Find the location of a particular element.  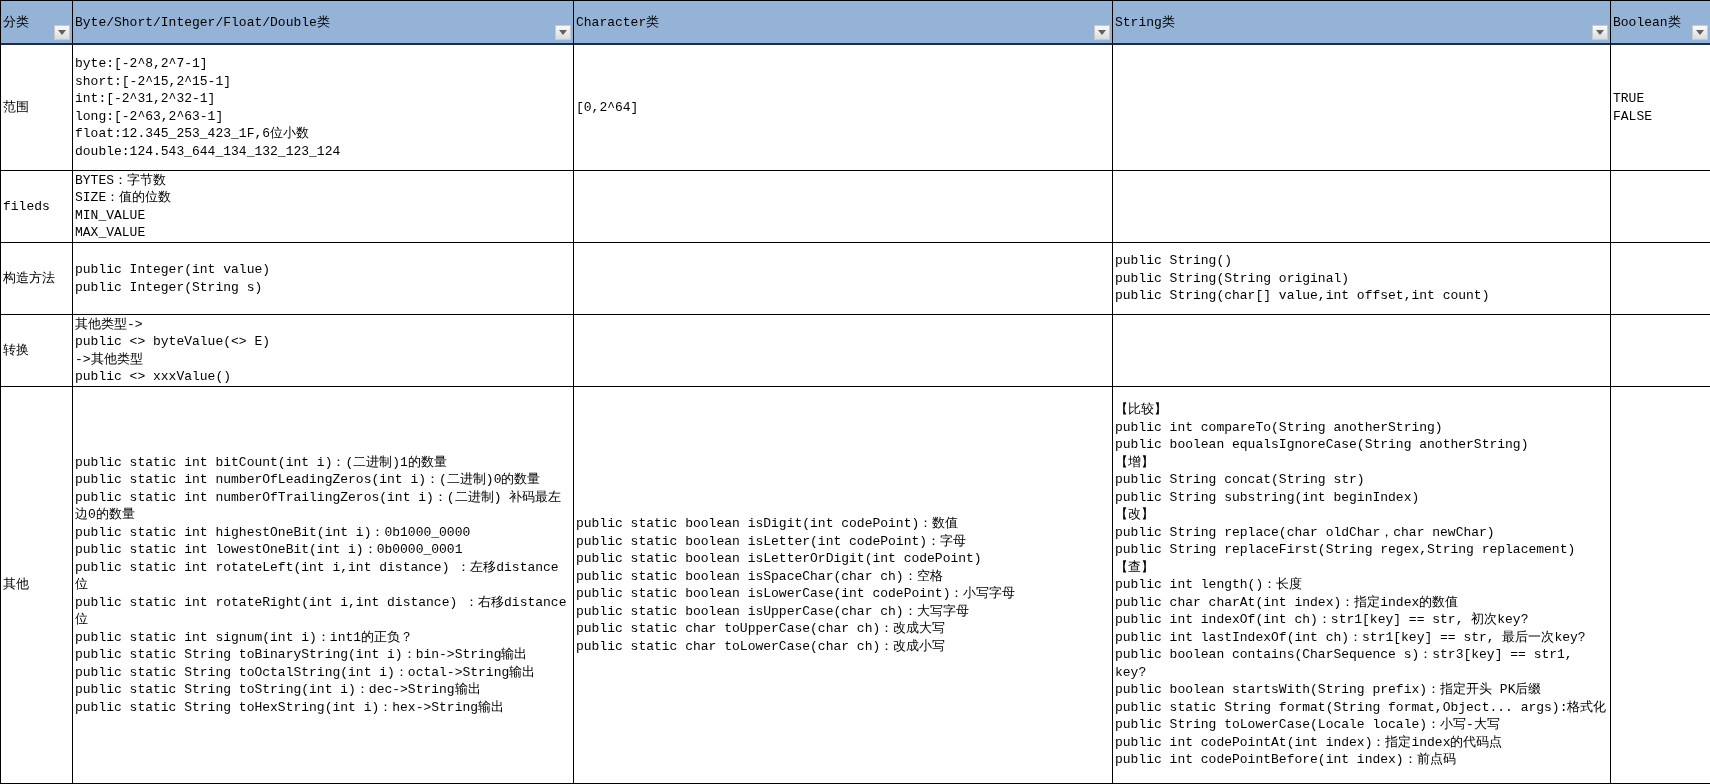

table-cell: BYTES：字节数 SIZE：值的位数 MIN_VALUE MAX_VALUE is located at coordinates (323, 207).